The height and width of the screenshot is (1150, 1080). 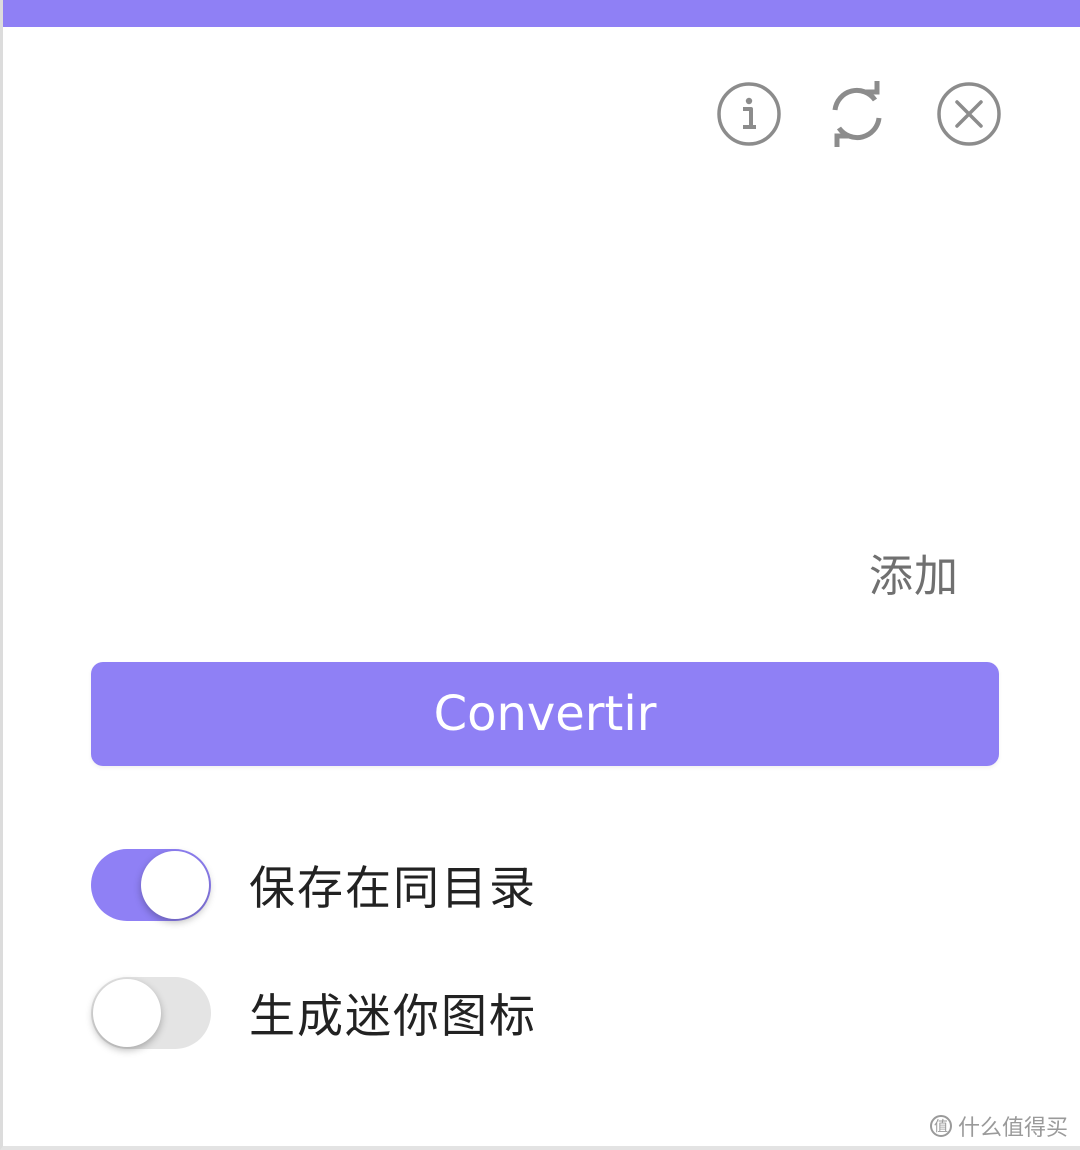 What do you see at coordinates (393, 888) in the screenshot?
I see `save-same-dir-label: 保存在同目录` at bounding box center [393, 888].